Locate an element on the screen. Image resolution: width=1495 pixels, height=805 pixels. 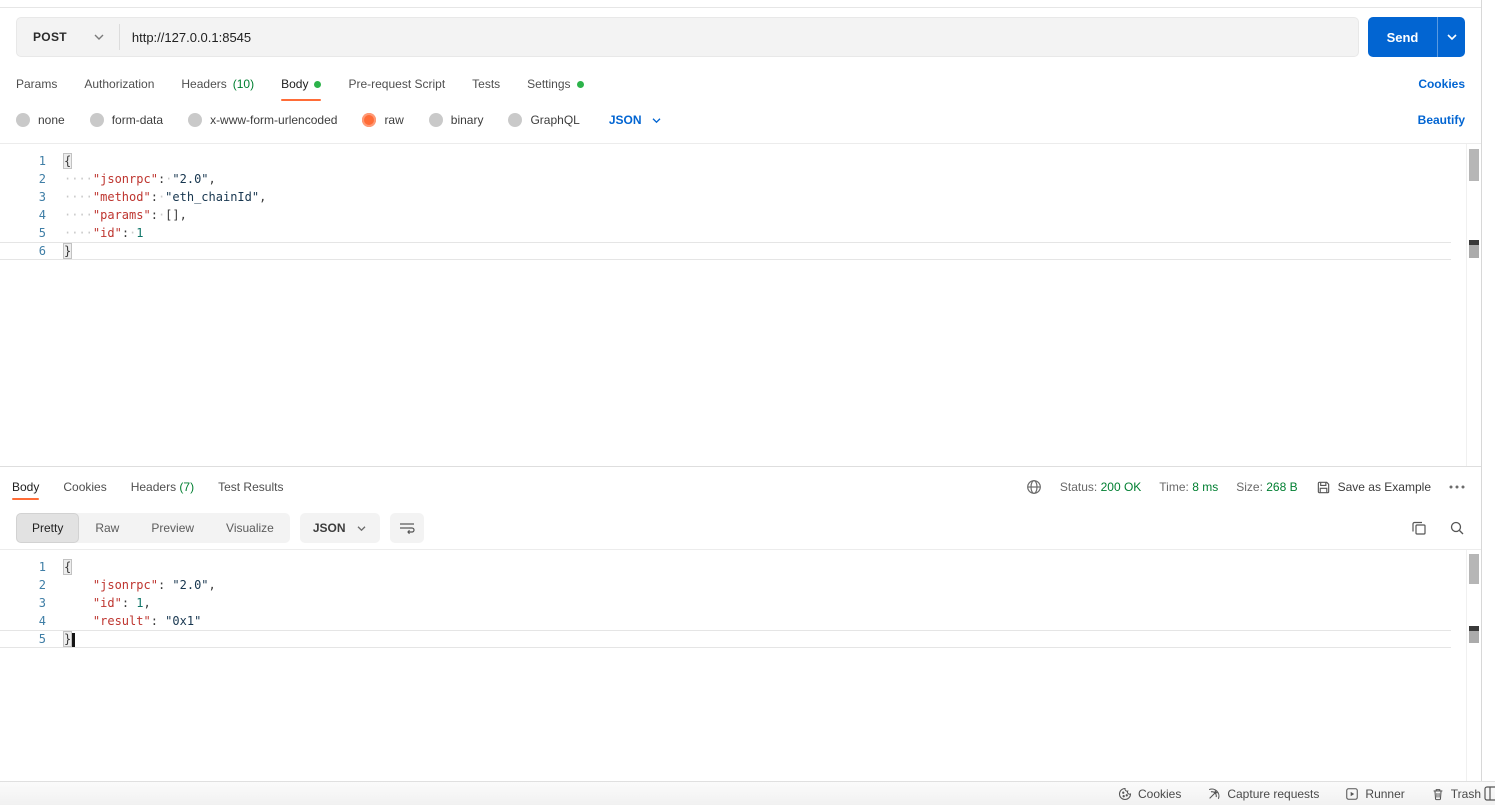
line-number: 4 is located at coordinates (42, 621).